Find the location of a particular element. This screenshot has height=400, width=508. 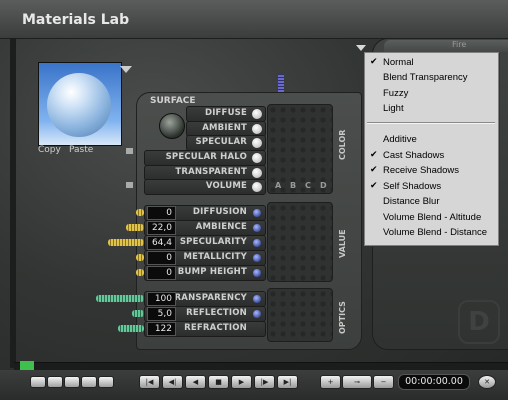

column-b-label: B is located at coordinates (293, 185).